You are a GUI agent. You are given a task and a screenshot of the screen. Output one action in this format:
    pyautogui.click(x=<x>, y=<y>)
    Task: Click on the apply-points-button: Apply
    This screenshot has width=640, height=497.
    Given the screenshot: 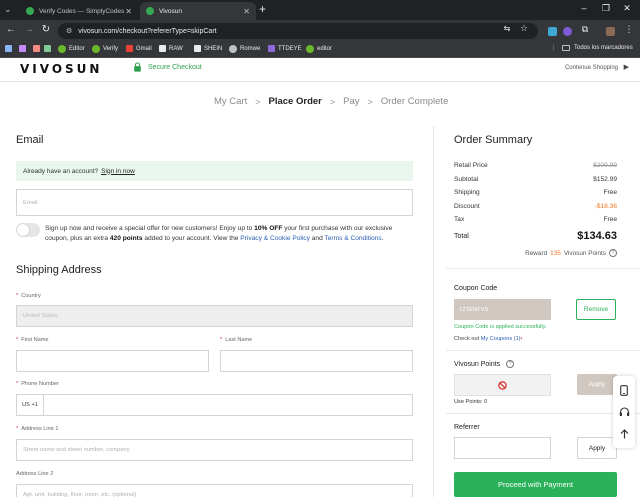 What is the action you would take?
    pyautogui.click(x=597, y=384)
    